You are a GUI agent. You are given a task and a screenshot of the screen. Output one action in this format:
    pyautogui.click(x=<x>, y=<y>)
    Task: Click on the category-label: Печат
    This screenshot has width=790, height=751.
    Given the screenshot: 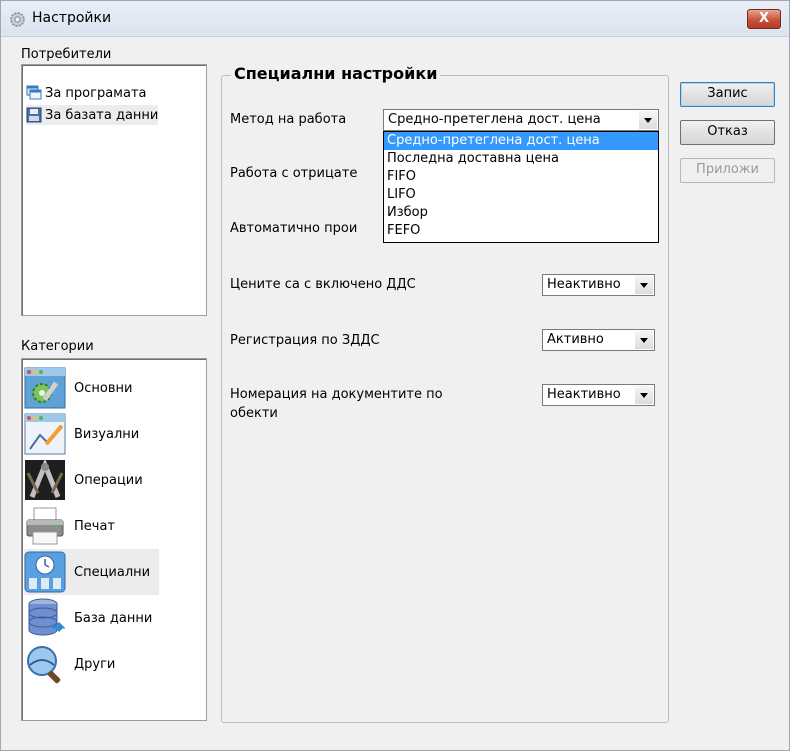 What is the action you would take?
    pyautogui.click(x=94, y=526)
    